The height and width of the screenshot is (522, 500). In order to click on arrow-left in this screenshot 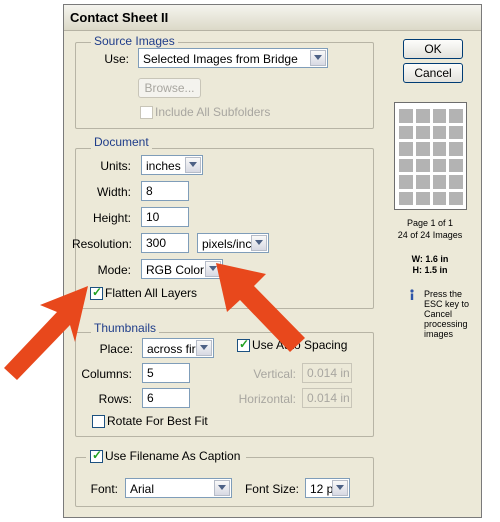, I will do `click(46, 333)`.